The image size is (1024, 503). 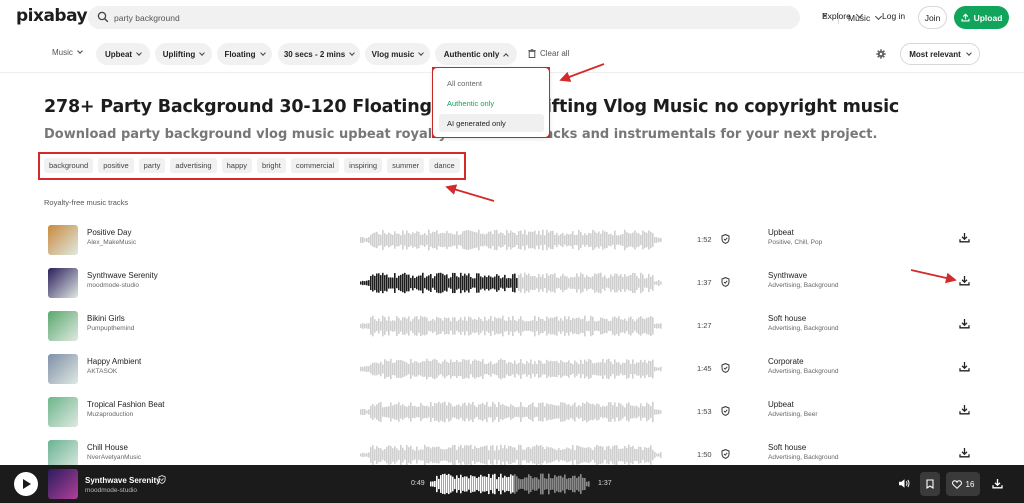 What do you see at coordinates (981, 17) in the screenshot?
I see `upload-button: Upload` at bounding box center [981, 17].